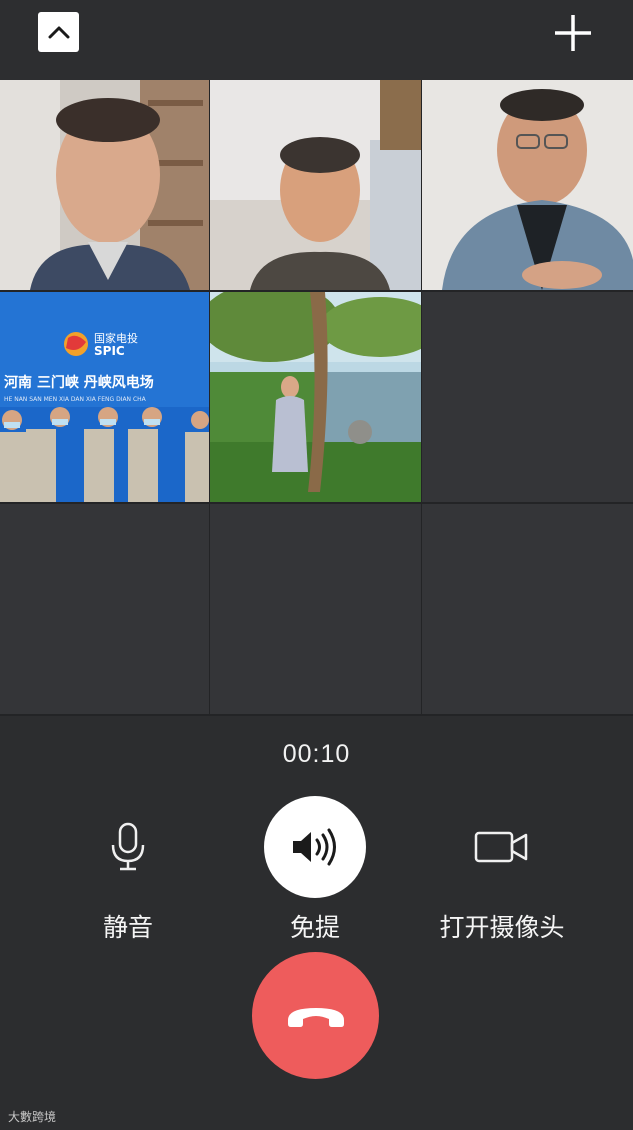  Describe the element at coordinates (314, 847) in the screenshot. I see `speaker-icon` at that location.